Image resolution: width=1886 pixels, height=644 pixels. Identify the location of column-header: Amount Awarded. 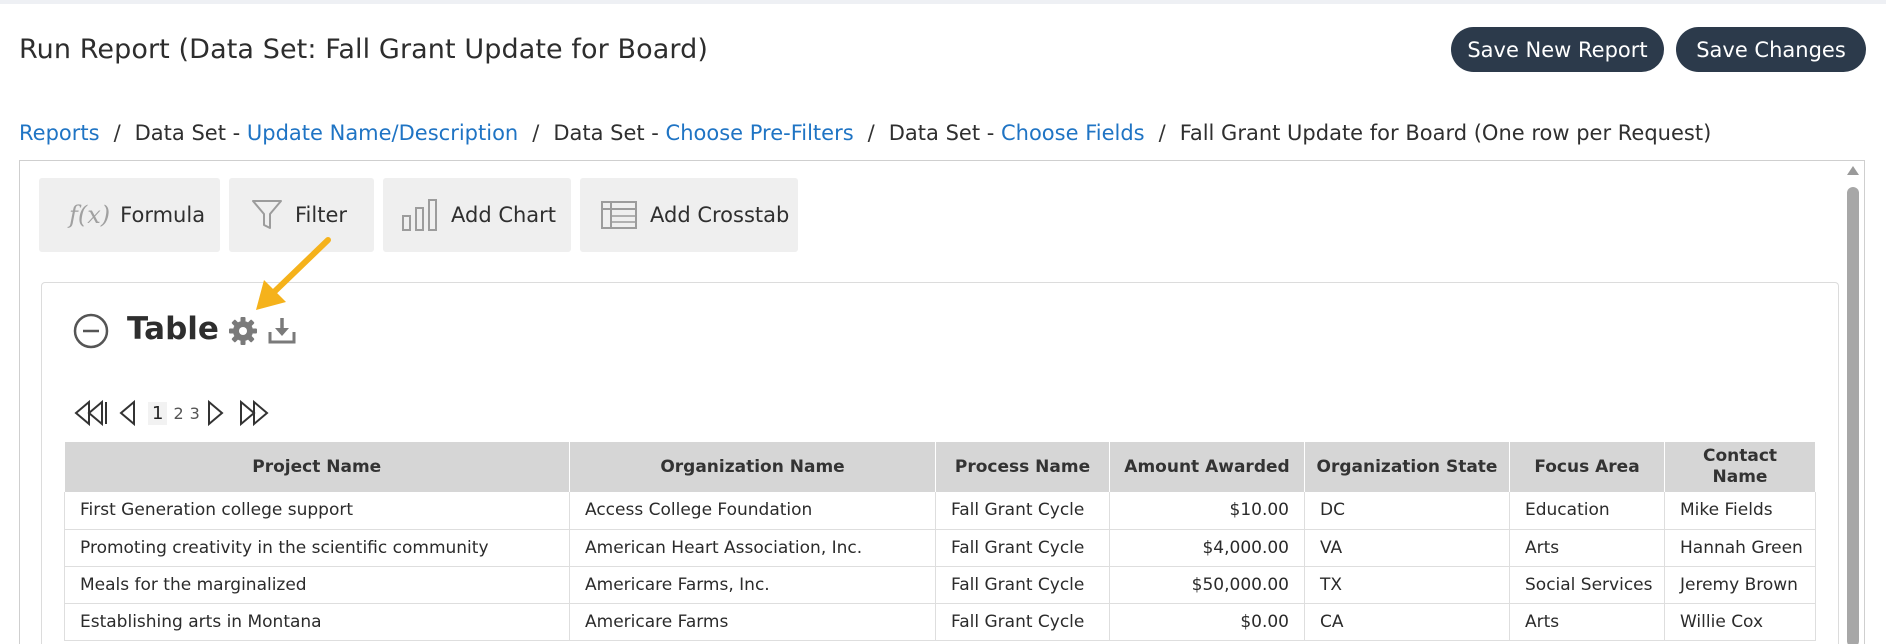
(1207, 467).